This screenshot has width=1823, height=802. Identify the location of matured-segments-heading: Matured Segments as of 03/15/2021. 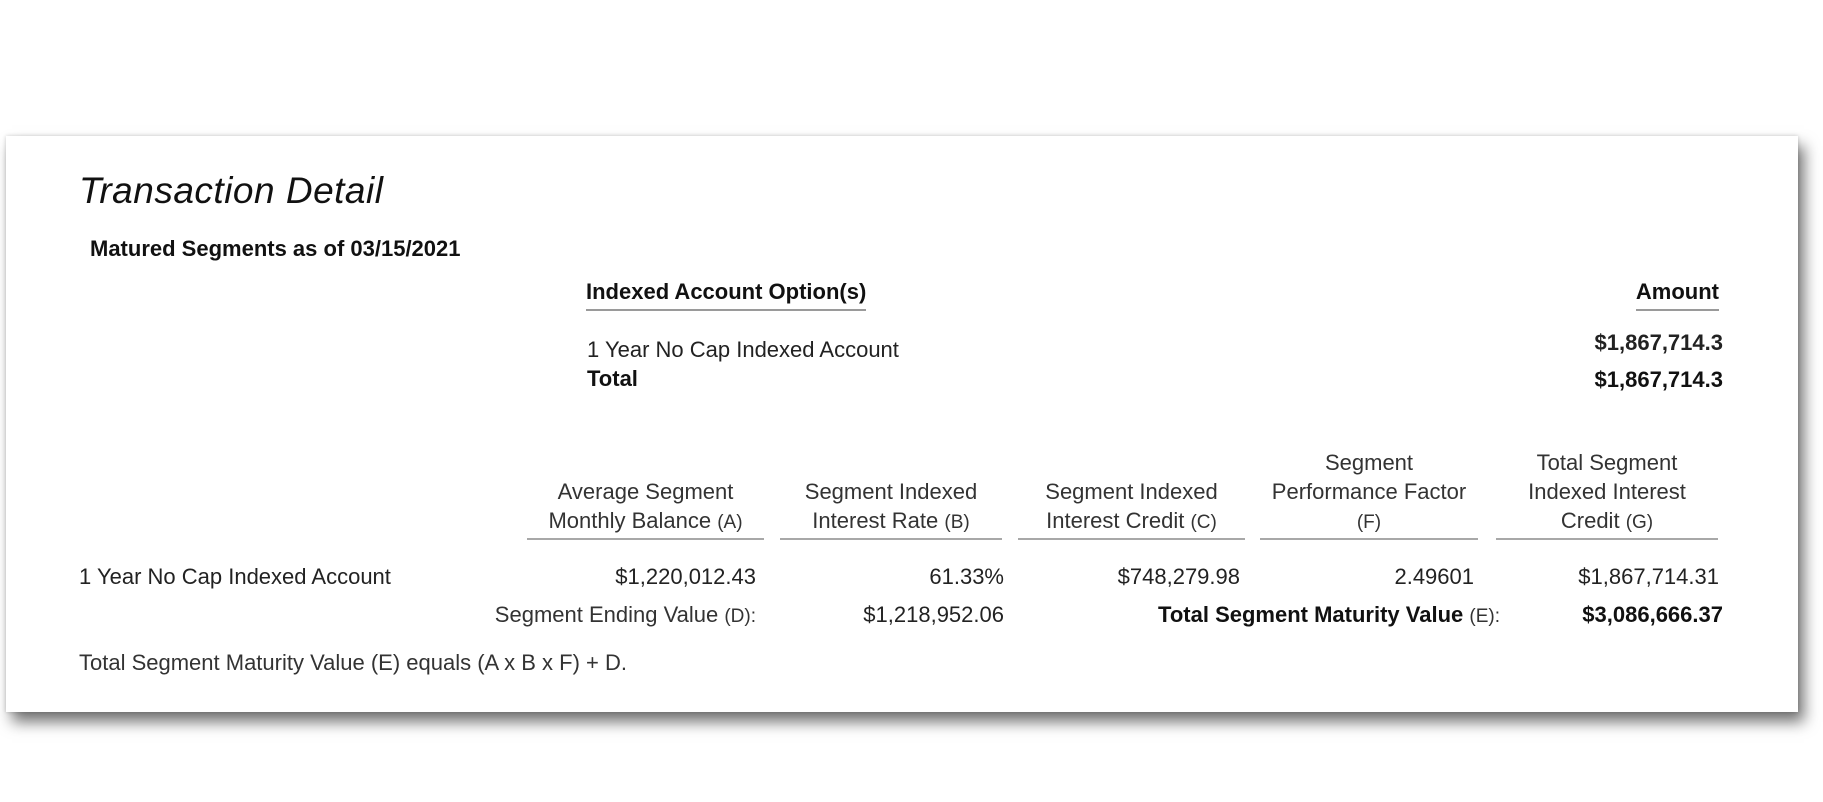
(275, 248).